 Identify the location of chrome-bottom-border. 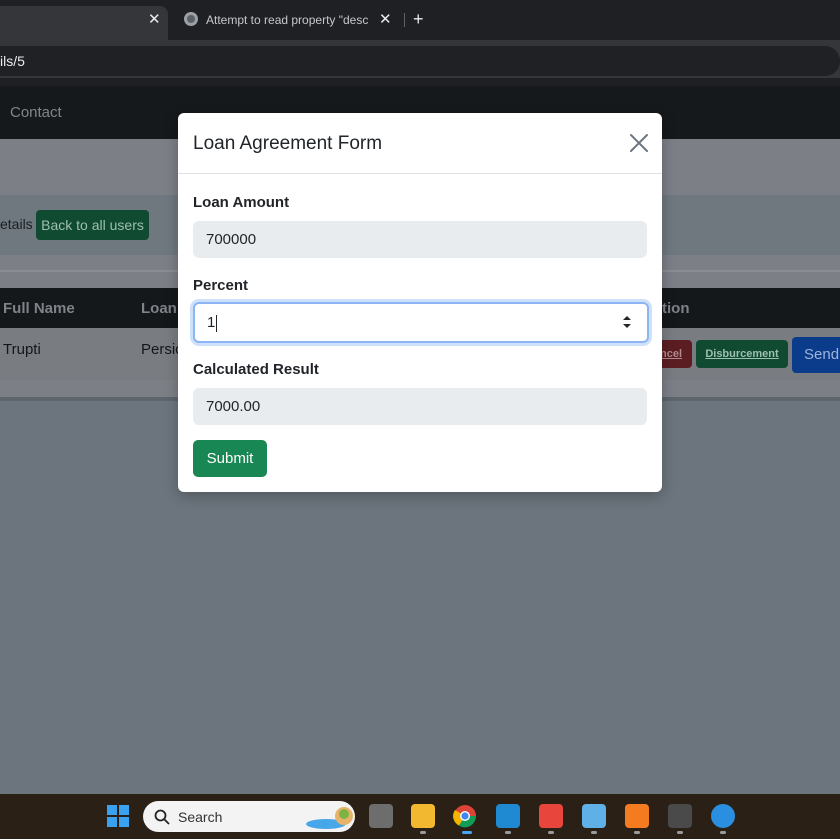
(420, 82).